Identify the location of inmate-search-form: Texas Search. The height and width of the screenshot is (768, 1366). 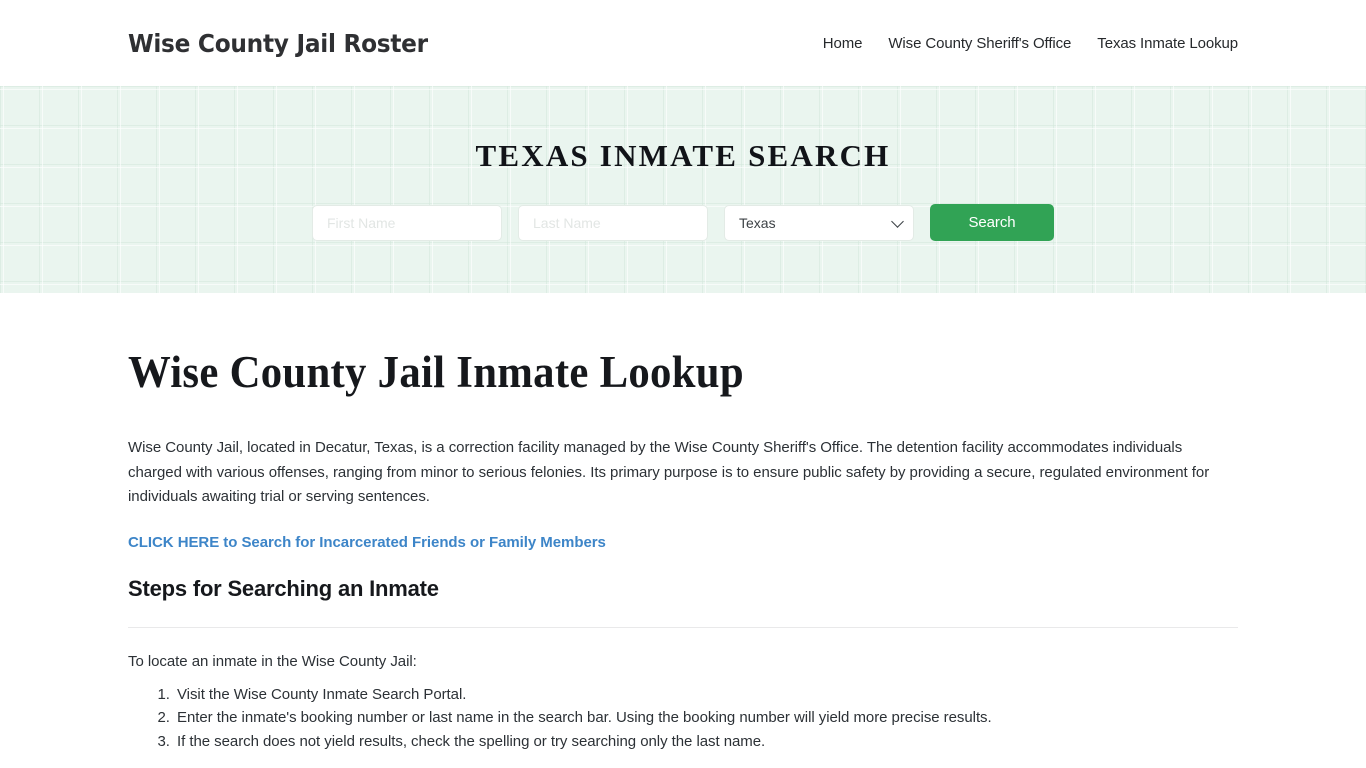
(683, 222).